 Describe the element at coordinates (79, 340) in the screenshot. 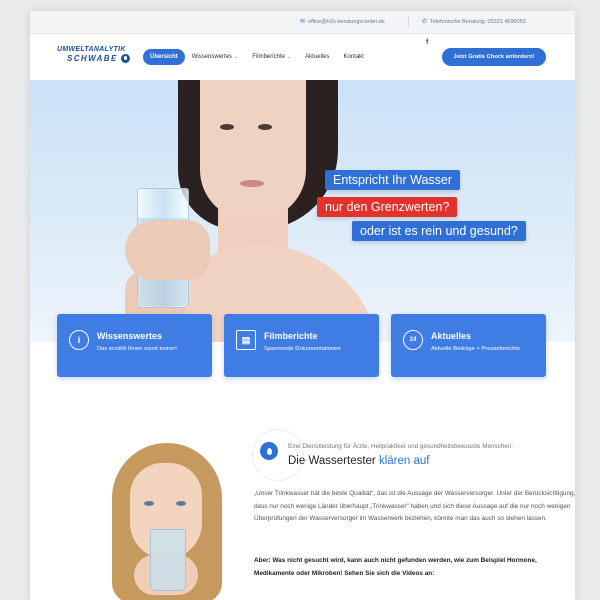

I see `info-icon: i` at that location.